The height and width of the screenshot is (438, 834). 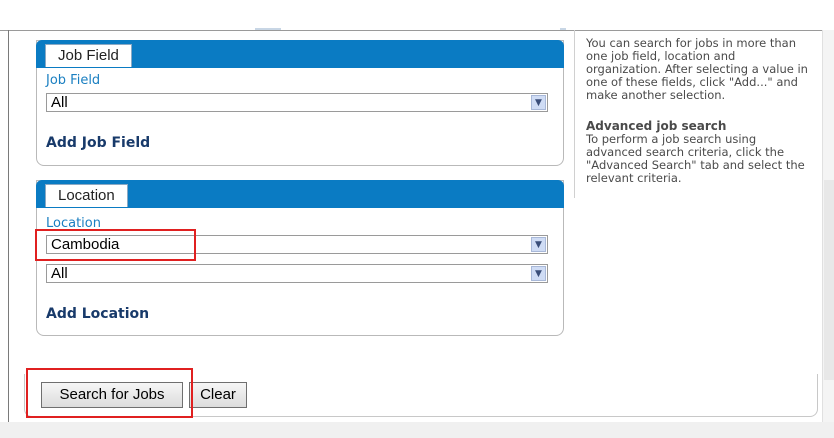 I want to click on vertical-scrollbar, so click(x=828, y=226).